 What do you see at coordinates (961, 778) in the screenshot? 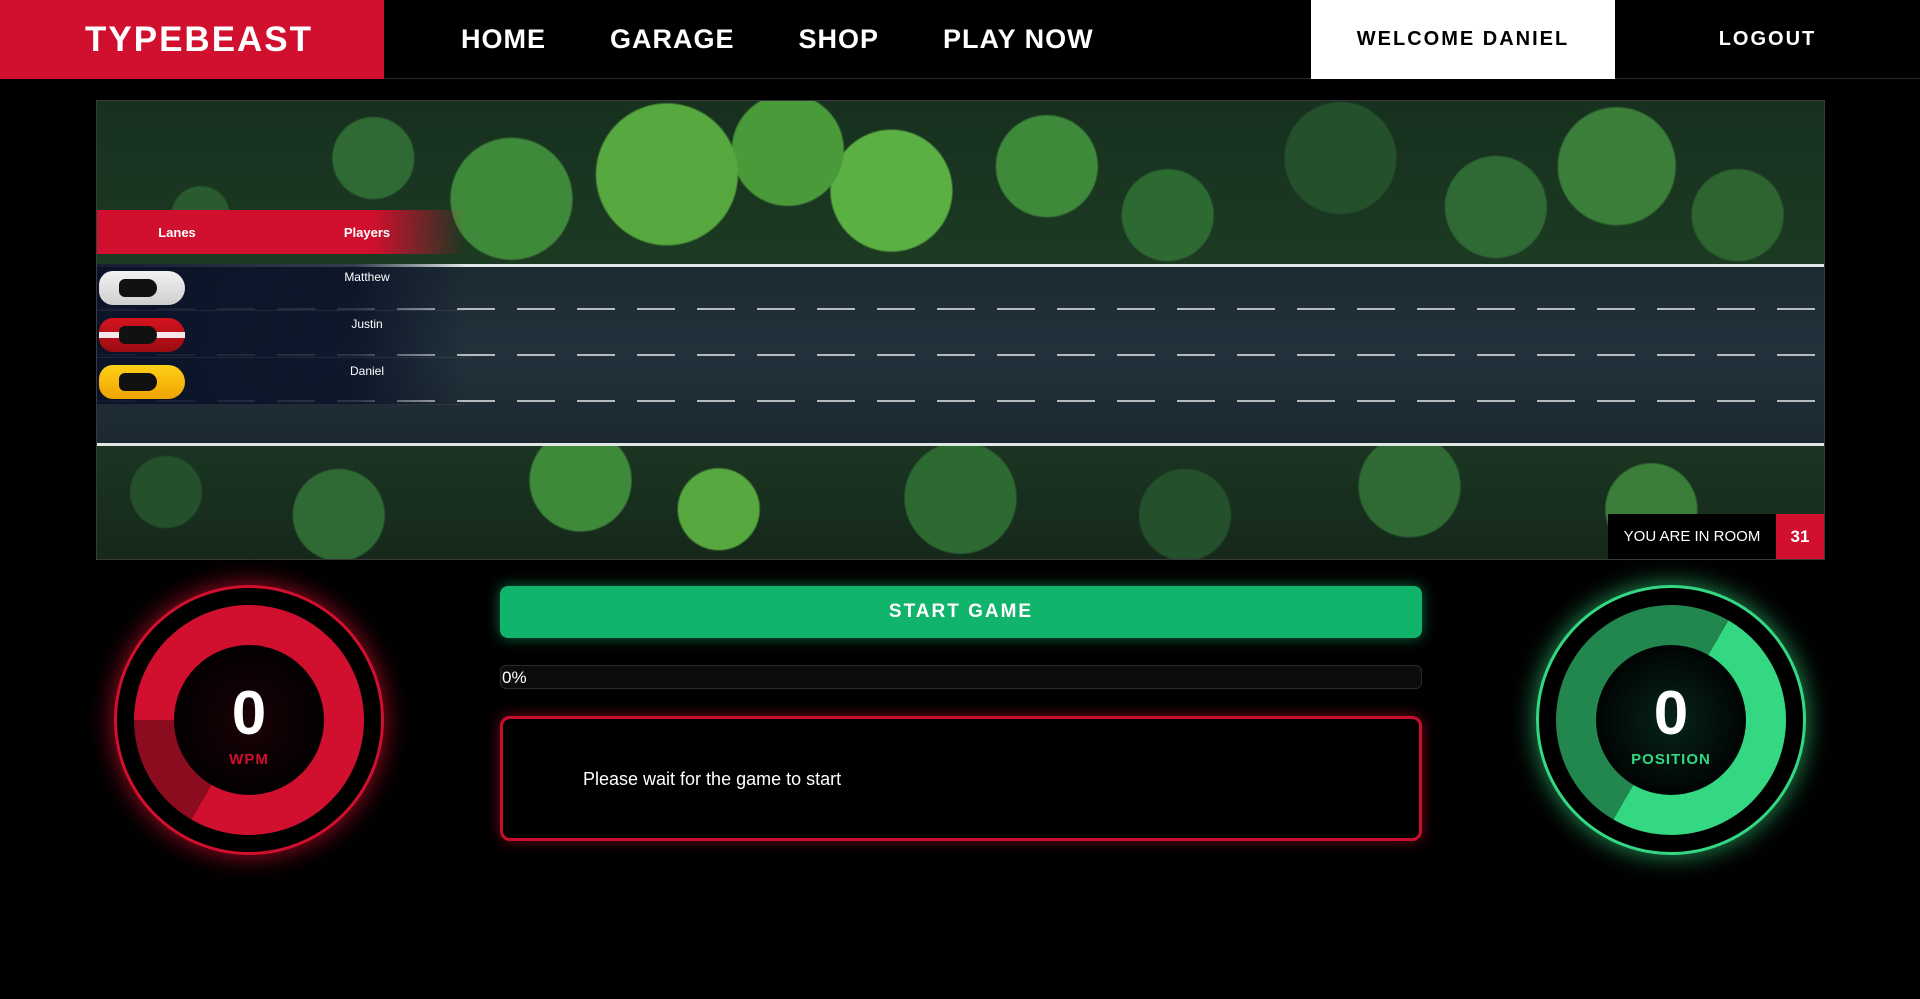
I see `typing-text-box: Please wait for the game to start` at bounding box center [961, 778].